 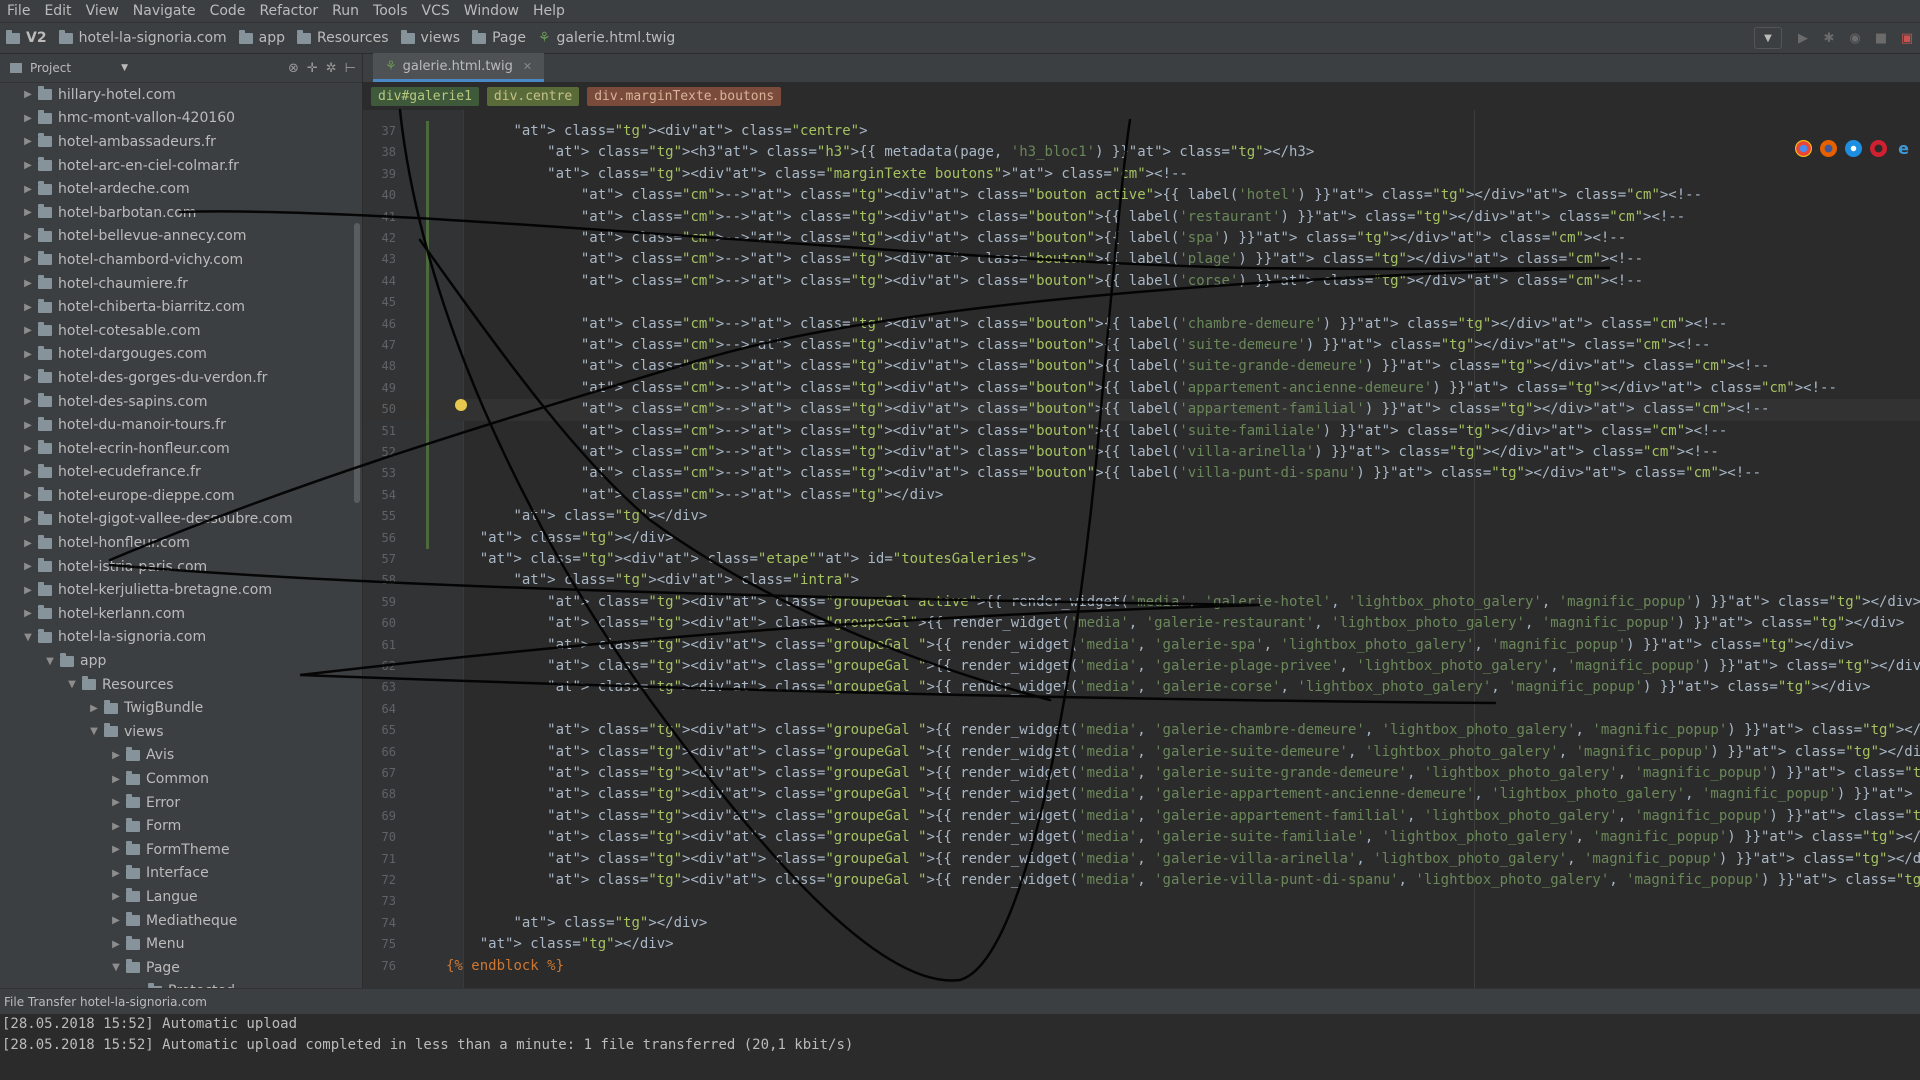 I want to click on hide-panel-icon: ⊢, so click(x=350, y=68).